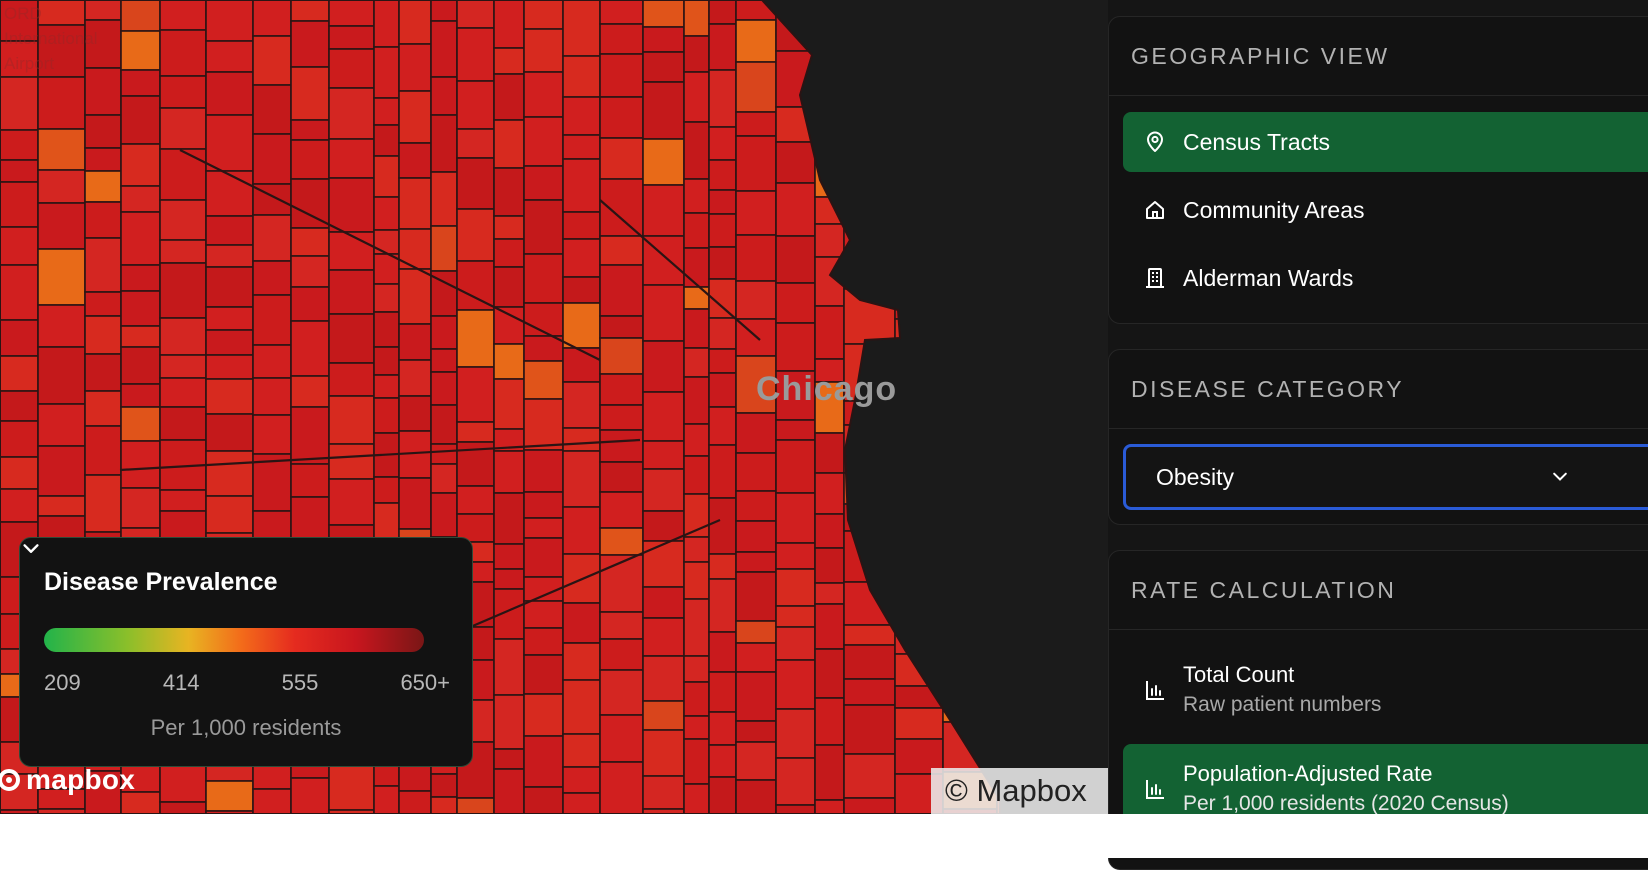 The width and height of the screenshot is (1648, 870). I want to click on option-census-tracts: Census Tracts, so click(1385, 142).